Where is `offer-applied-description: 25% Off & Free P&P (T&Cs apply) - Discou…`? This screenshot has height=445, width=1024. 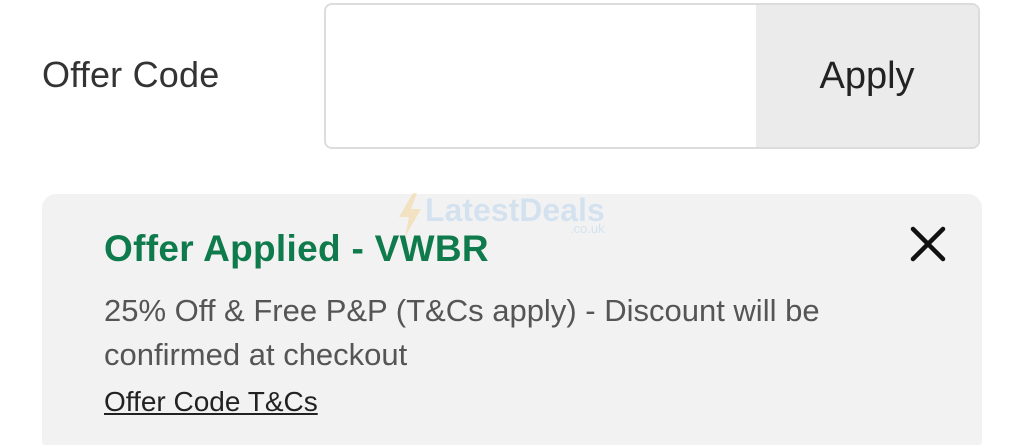
offer-applied-description: 25% Off & Free P&P (T&Cs apply) - Discou… is located at coordinates (462, 332).